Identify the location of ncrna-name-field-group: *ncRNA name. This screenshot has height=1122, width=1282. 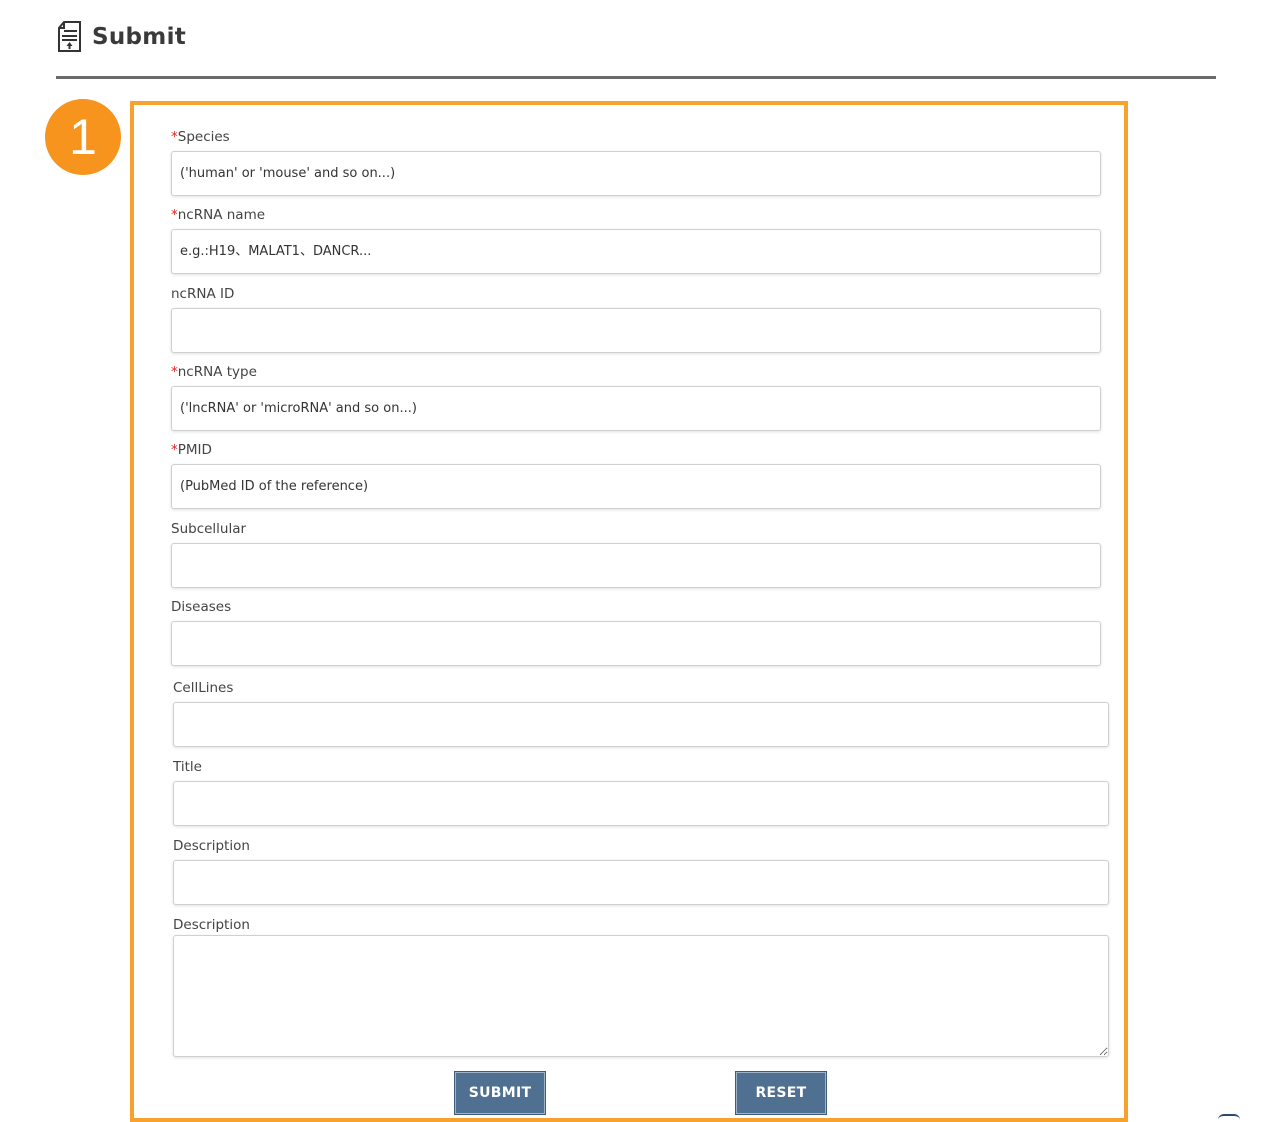
(636, 239).